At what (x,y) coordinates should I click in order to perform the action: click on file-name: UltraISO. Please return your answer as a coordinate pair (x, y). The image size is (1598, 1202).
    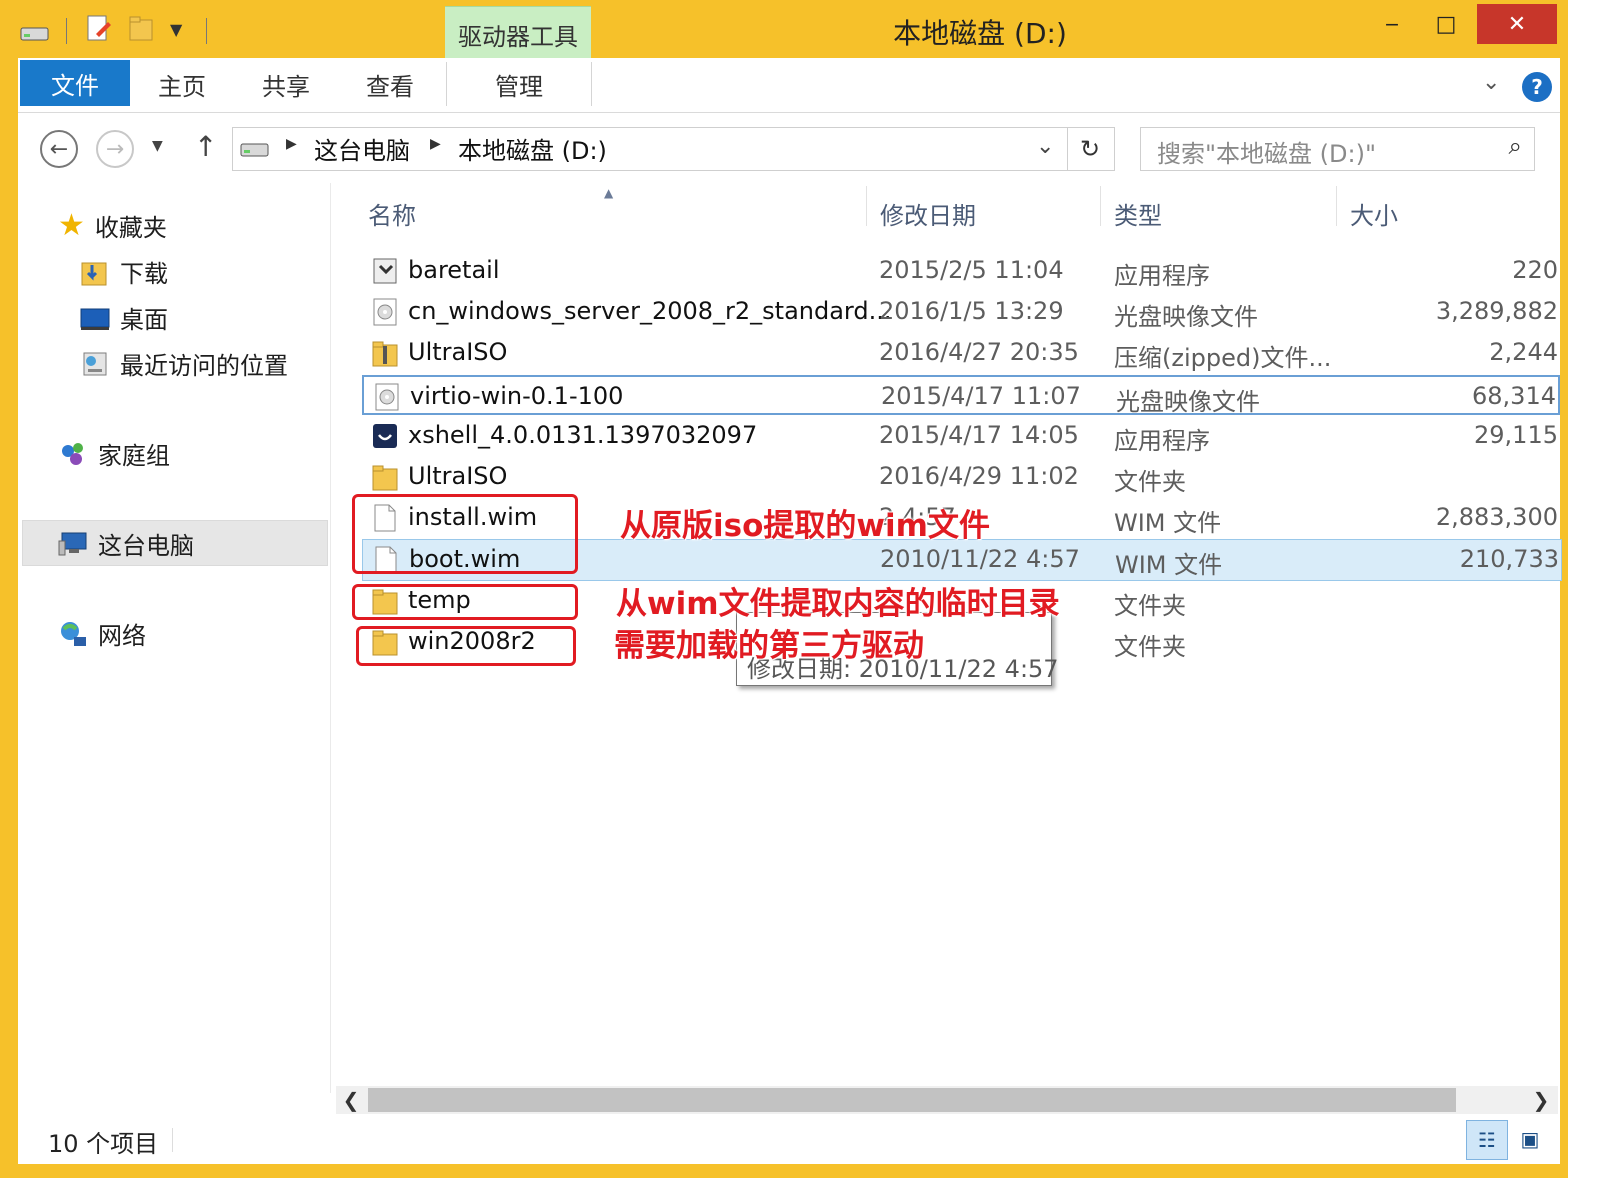
    Looking at the image, I should click on (458, 352).